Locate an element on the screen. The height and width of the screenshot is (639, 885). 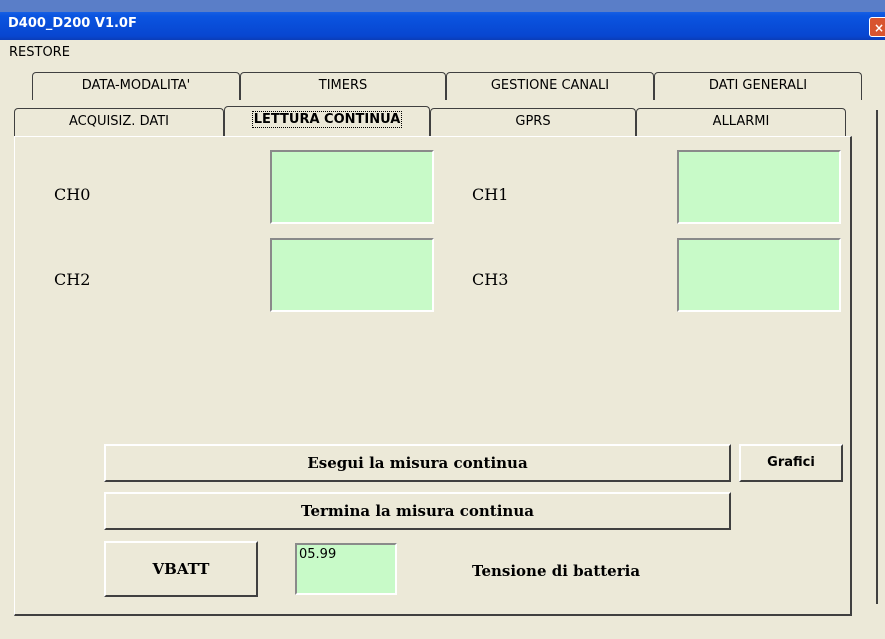
ch2-value-field is located at coordinates (352, 275).